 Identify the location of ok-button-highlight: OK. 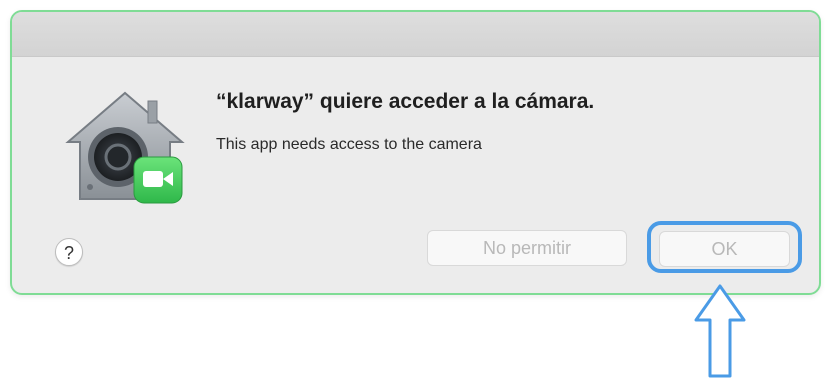
(724, 247).